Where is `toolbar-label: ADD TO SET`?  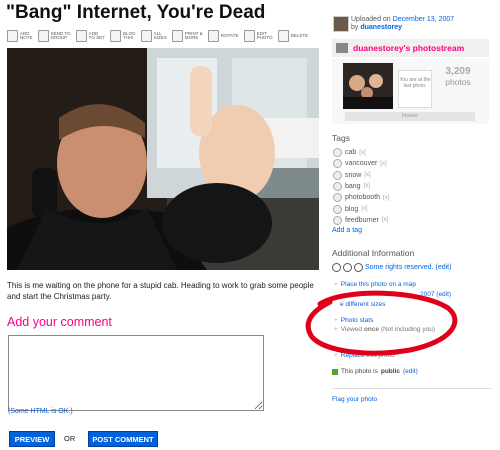
toolbar-label: ADD TO SET is located at coordinates (97, 35).